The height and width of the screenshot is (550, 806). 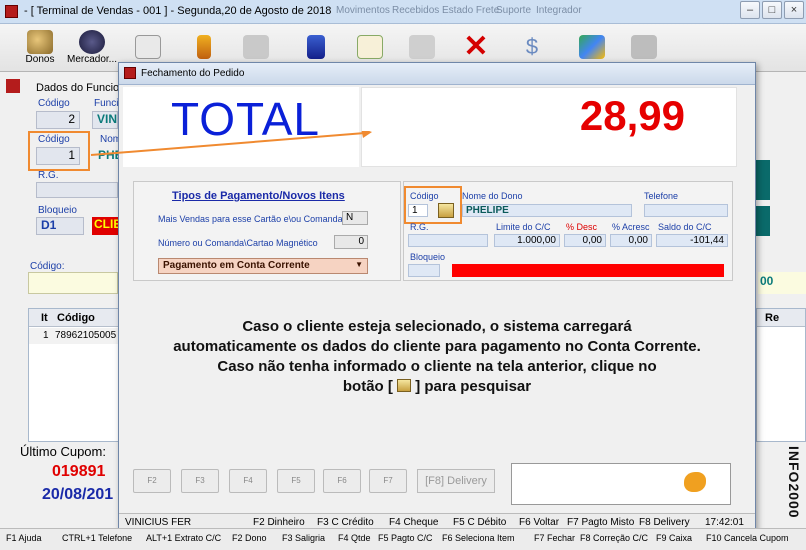 I want to click on maps-button, so click(x=592, y=47).